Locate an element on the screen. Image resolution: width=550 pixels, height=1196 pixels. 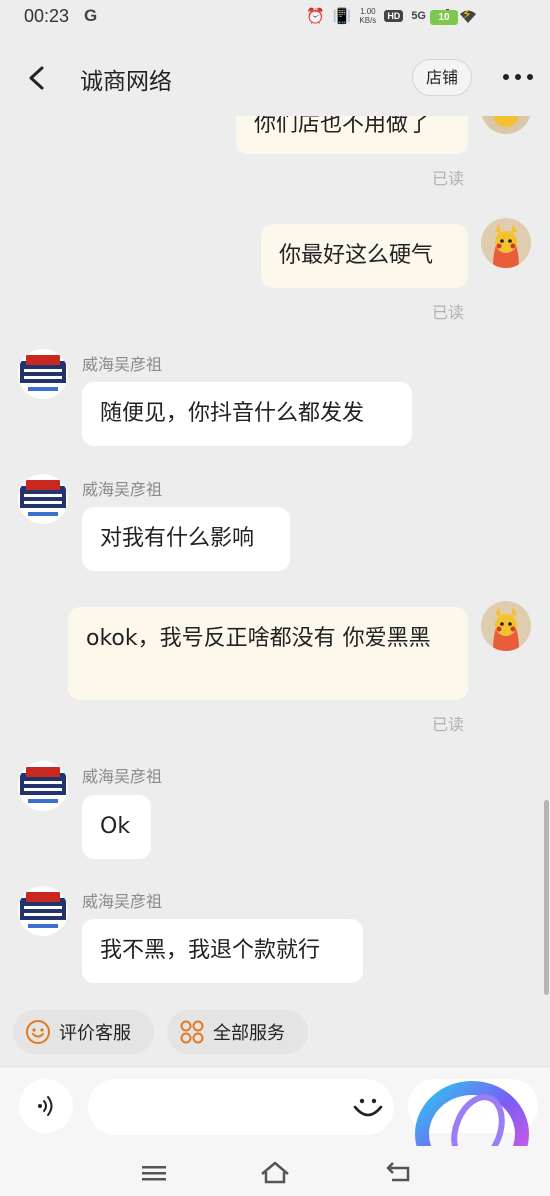
charging-icon: ⚡ is located at coordinates (467, 15).